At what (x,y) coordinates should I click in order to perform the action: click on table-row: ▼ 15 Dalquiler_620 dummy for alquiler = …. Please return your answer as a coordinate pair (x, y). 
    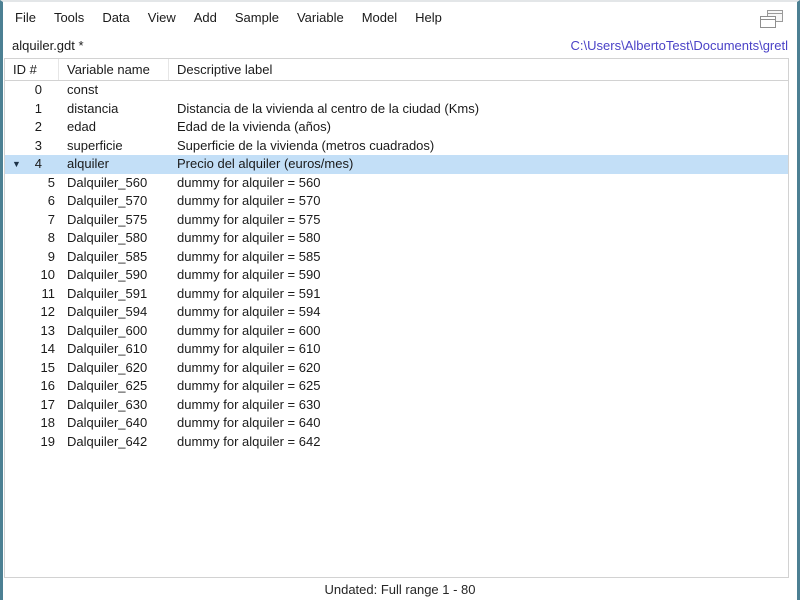
    Looking at the image, I should click on (396, 368).